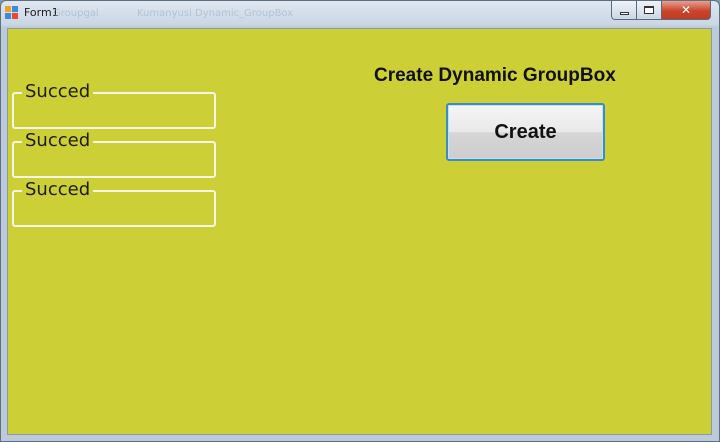 This screenshot has width=720, height=442. I want to click on app-icon, so click(12, 13).